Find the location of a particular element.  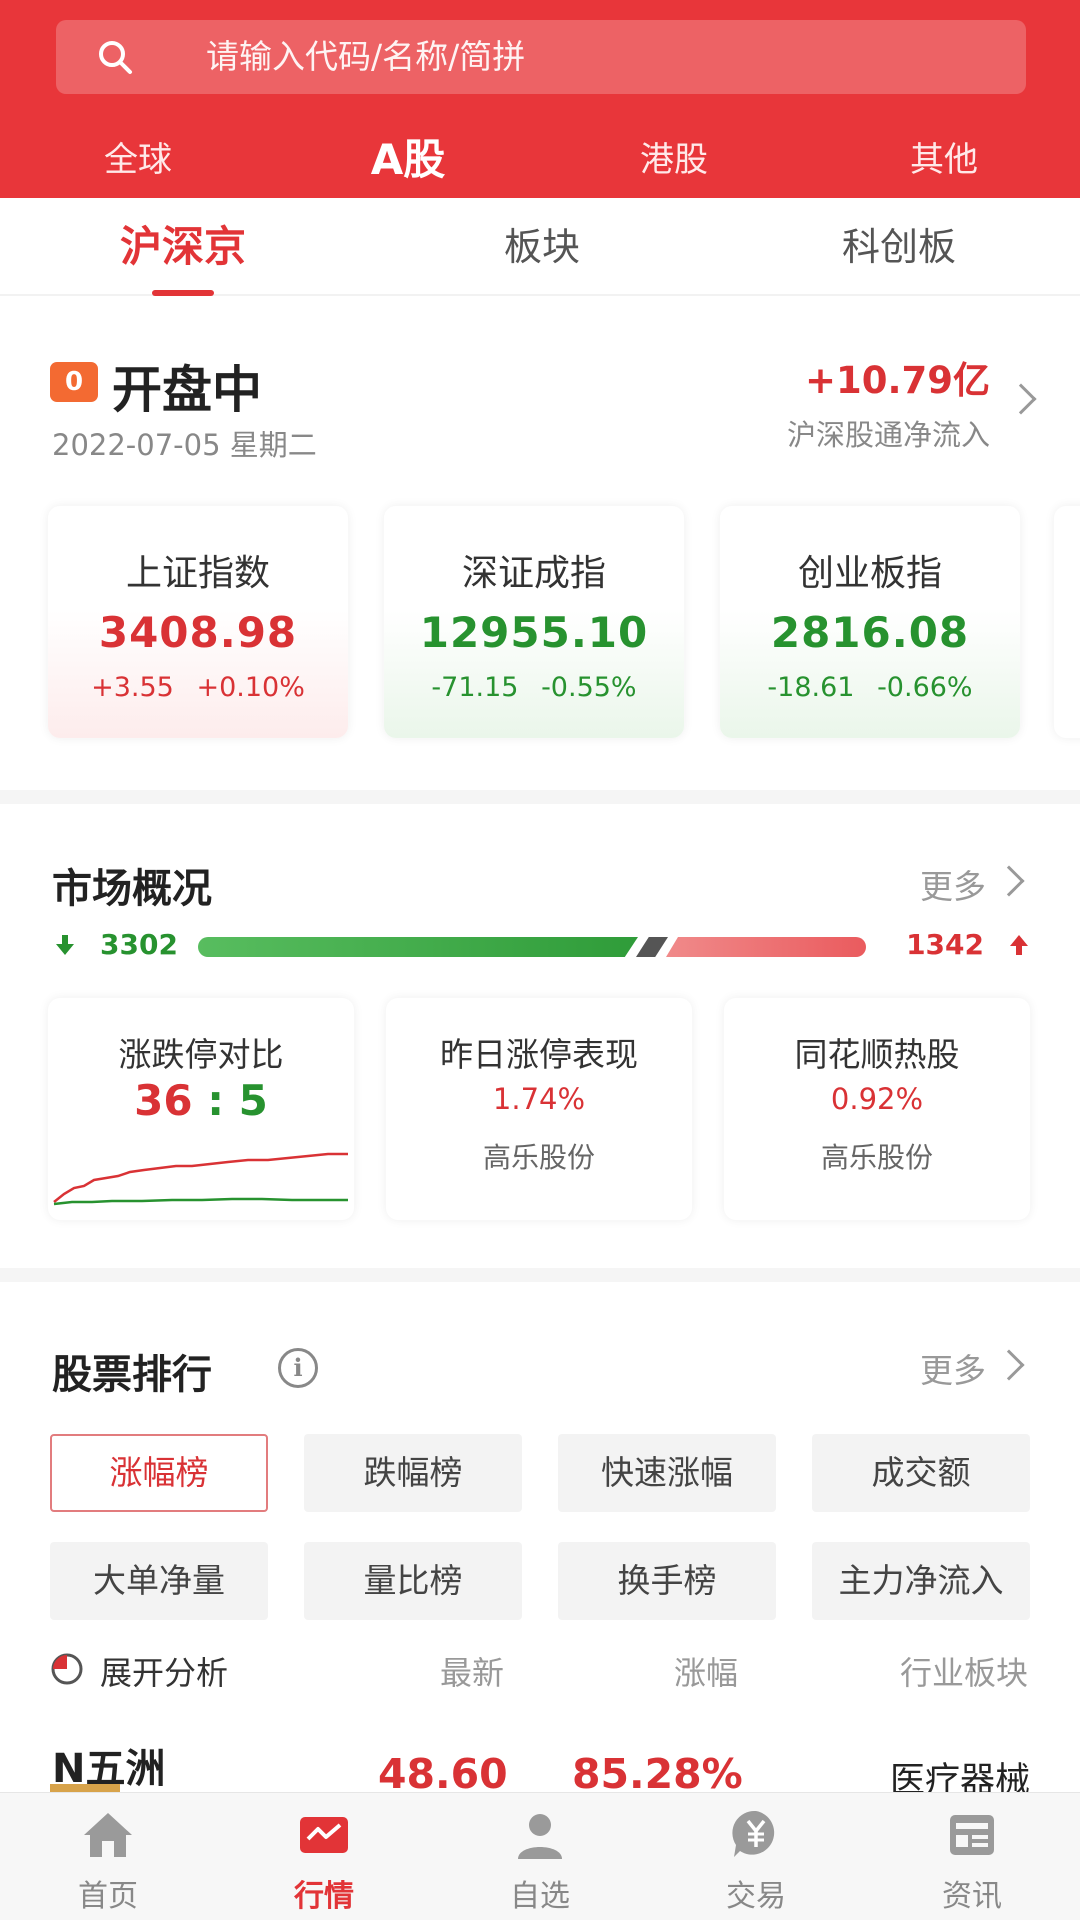

app-header: 请输入代码/名称/简拼 全球 A股 港股 其他 is located at coordinates (540, 99).